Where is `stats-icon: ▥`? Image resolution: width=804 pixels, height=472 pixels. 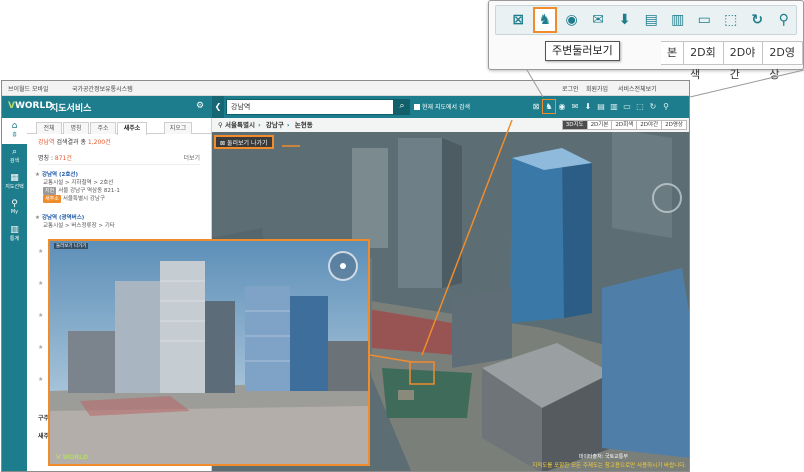
stats-icon: ▥ is located at coordinates (14, 230).